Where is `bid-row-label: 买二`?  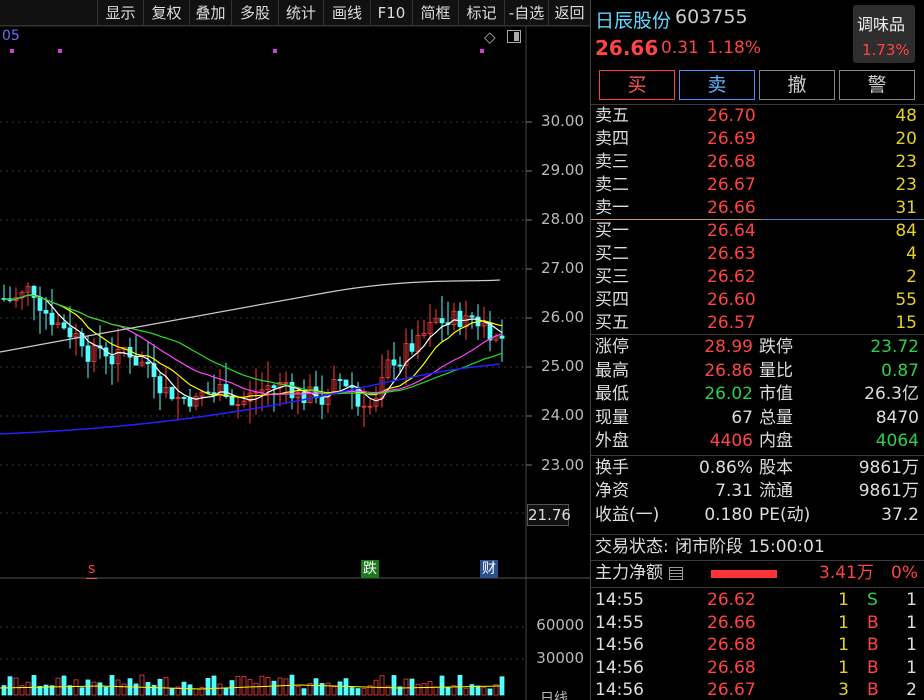
bid-row-label: 买二 is located at coordinates (612, 254).